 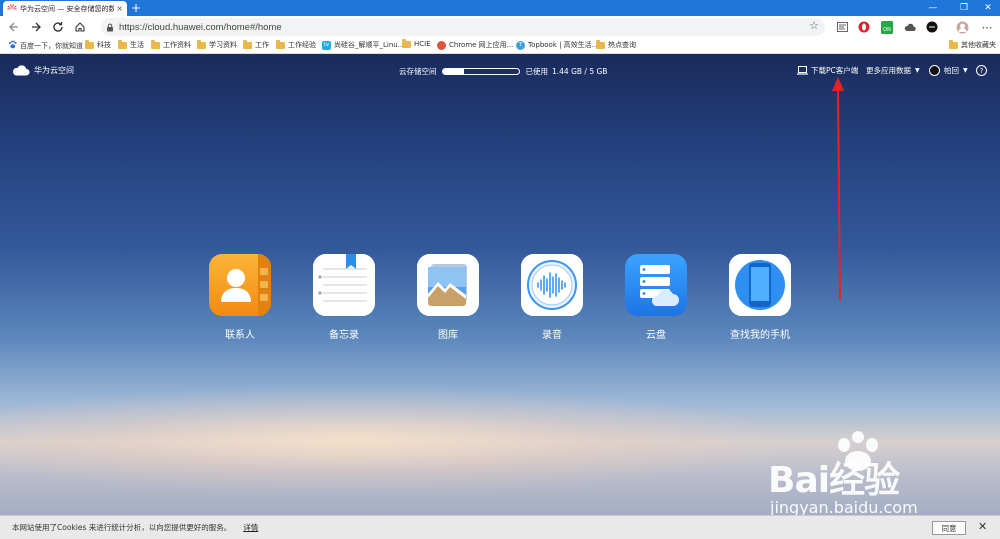 What do you see at coordinates (177, 45) in the screenshot?
I see `bookmark-label: 工作资料` at bounding box center [177, 45].